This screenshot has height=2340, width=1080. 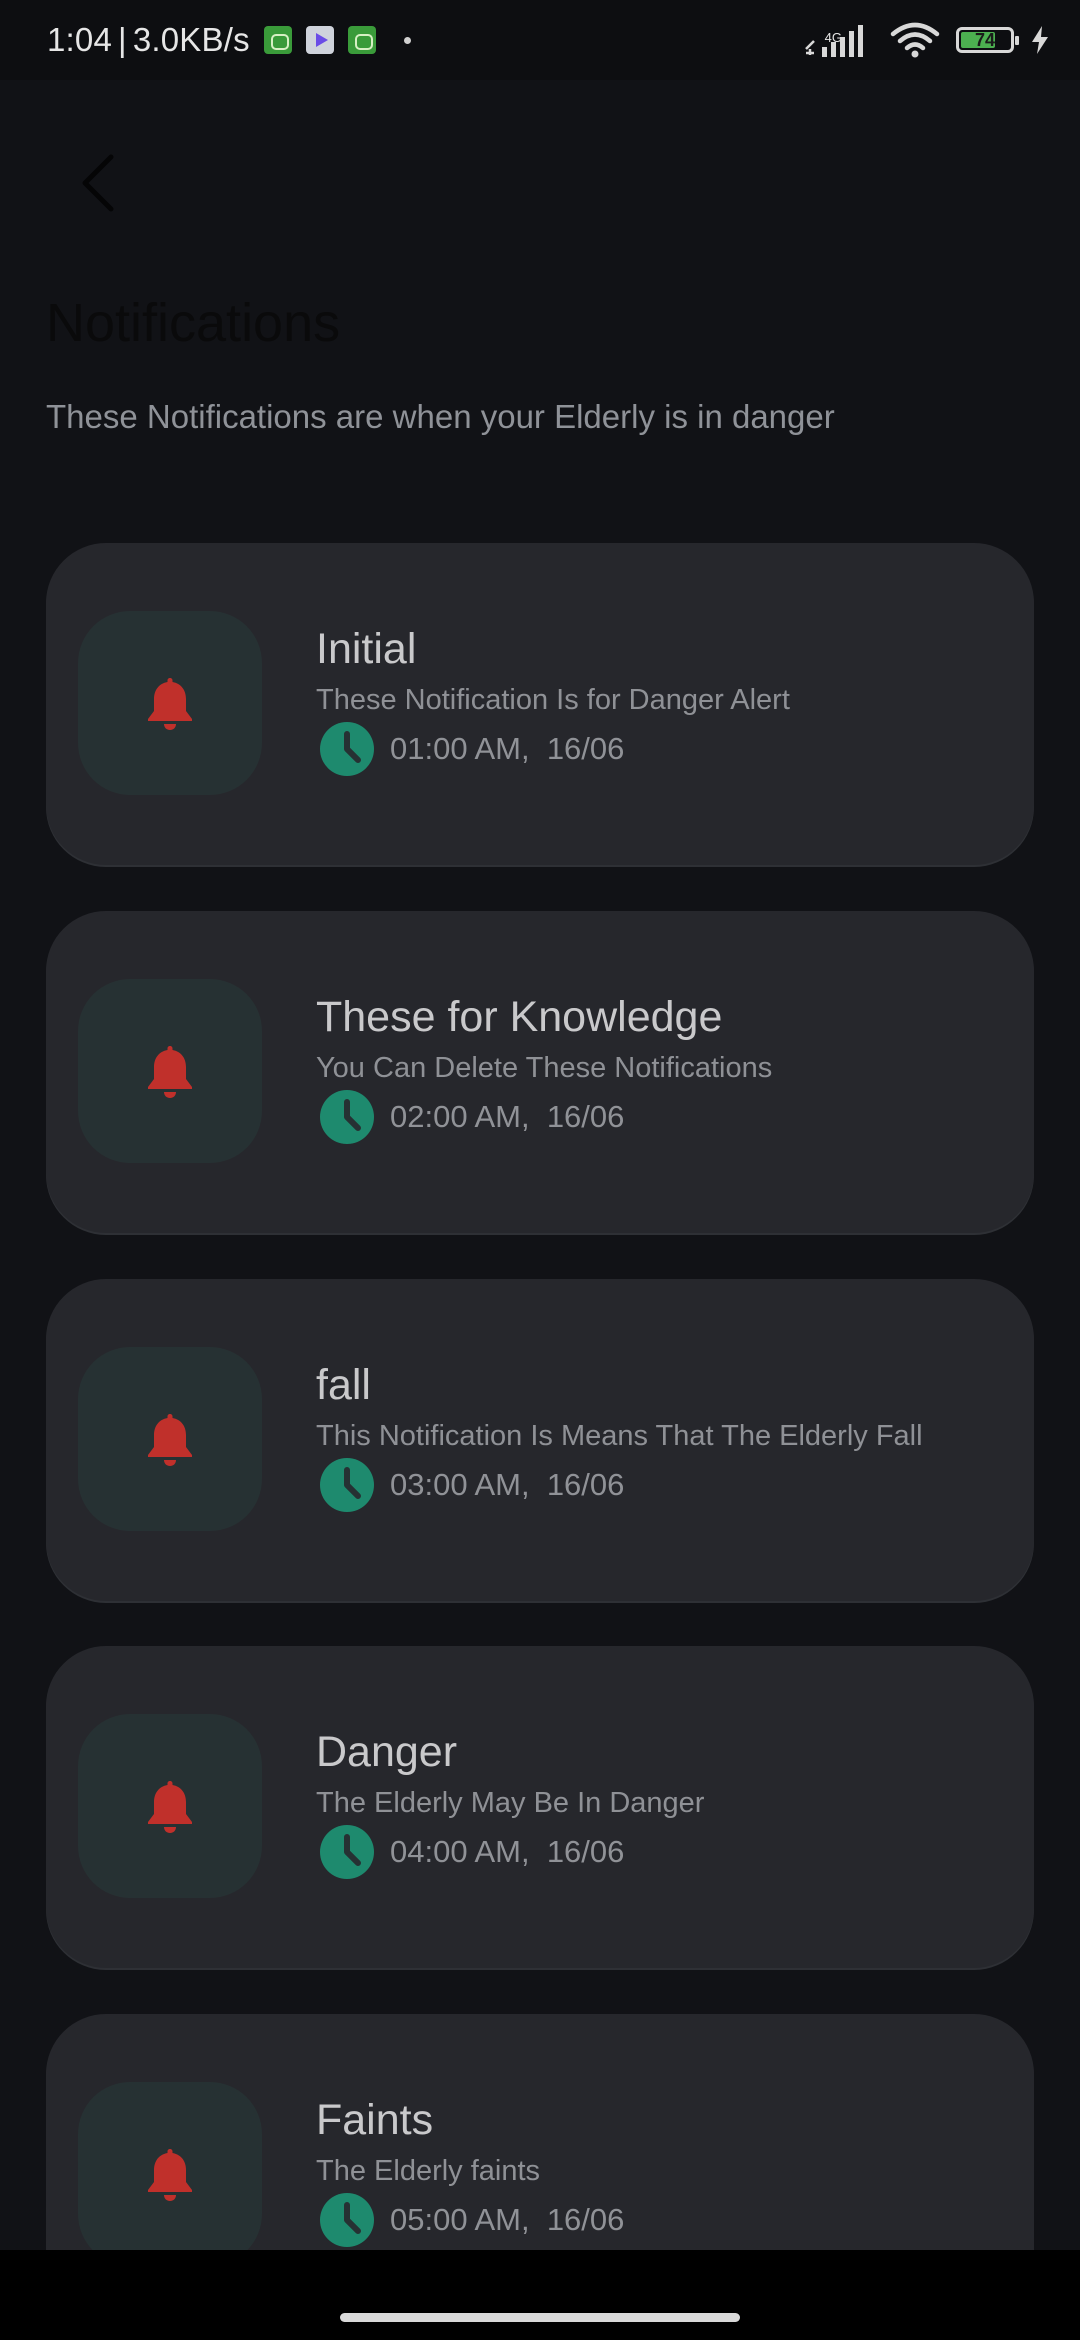 What do you see at coordinates (375, 2120) in the screenshot?
I see `notification-title: Faints` at bounding box center [375, 2120].